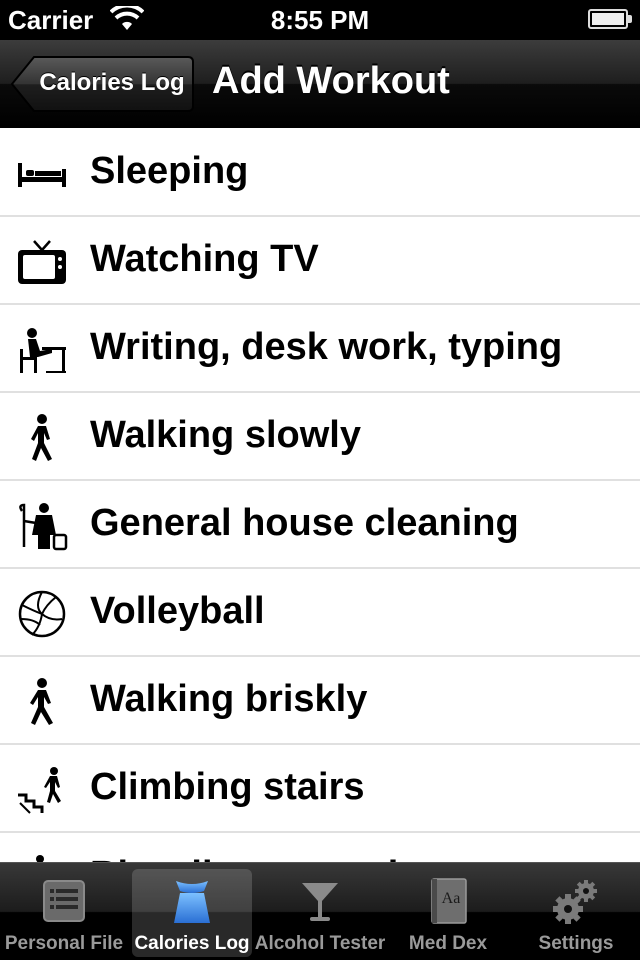  What do you see at coordinates (64, 943) in the screenshot?
I see `tab-label: Personal File` at bounding box center [64, 943].